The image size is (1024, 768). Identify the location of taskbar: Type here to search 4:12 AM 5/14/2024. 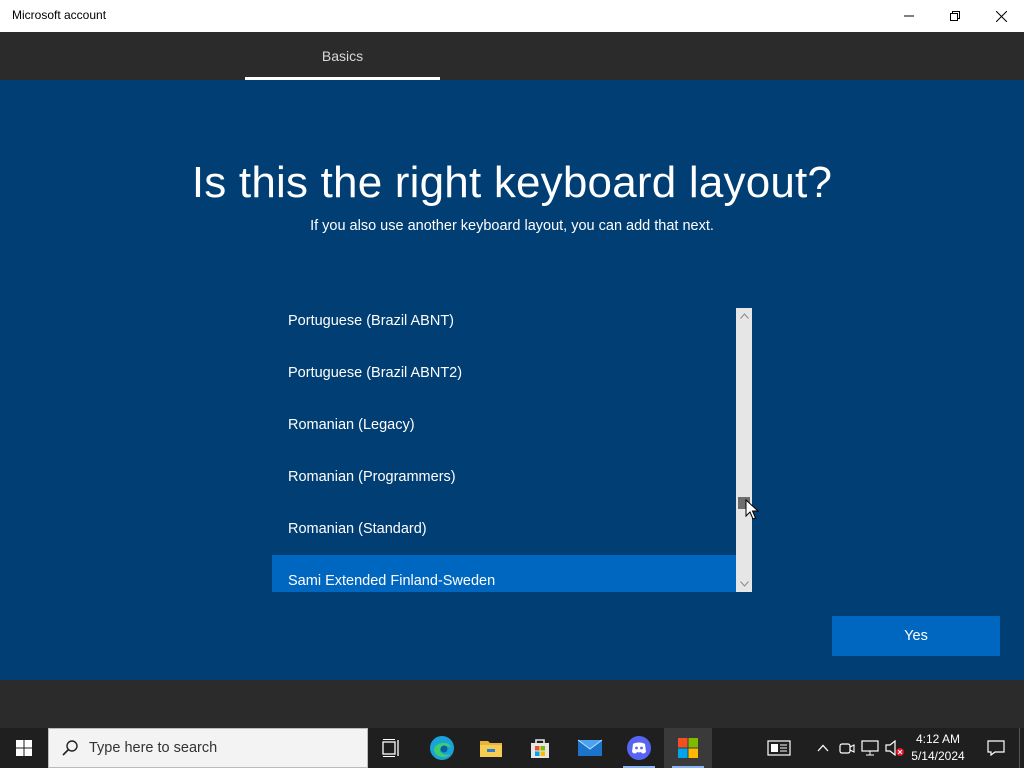
(512, 748).